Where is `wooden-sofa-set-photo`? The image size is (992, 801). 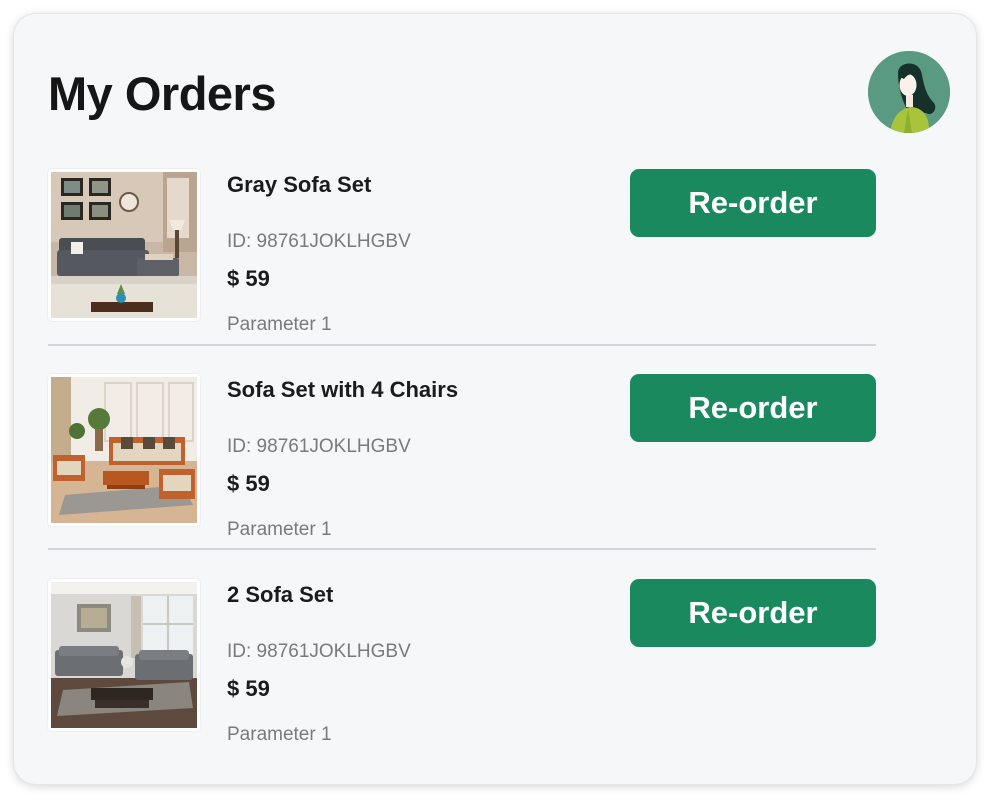 wooden-sofa-set-photo is located at coordinates (124, 450).